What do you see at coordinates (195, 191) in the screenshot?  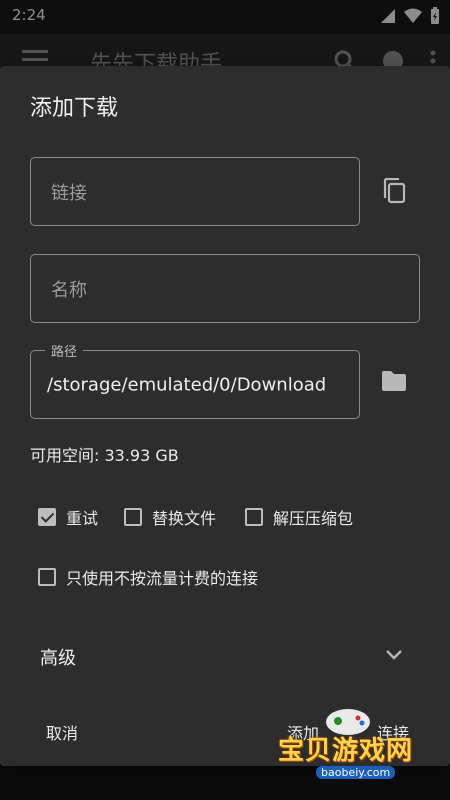 I see `link-input: 链接` at bounding box center [195, 191].